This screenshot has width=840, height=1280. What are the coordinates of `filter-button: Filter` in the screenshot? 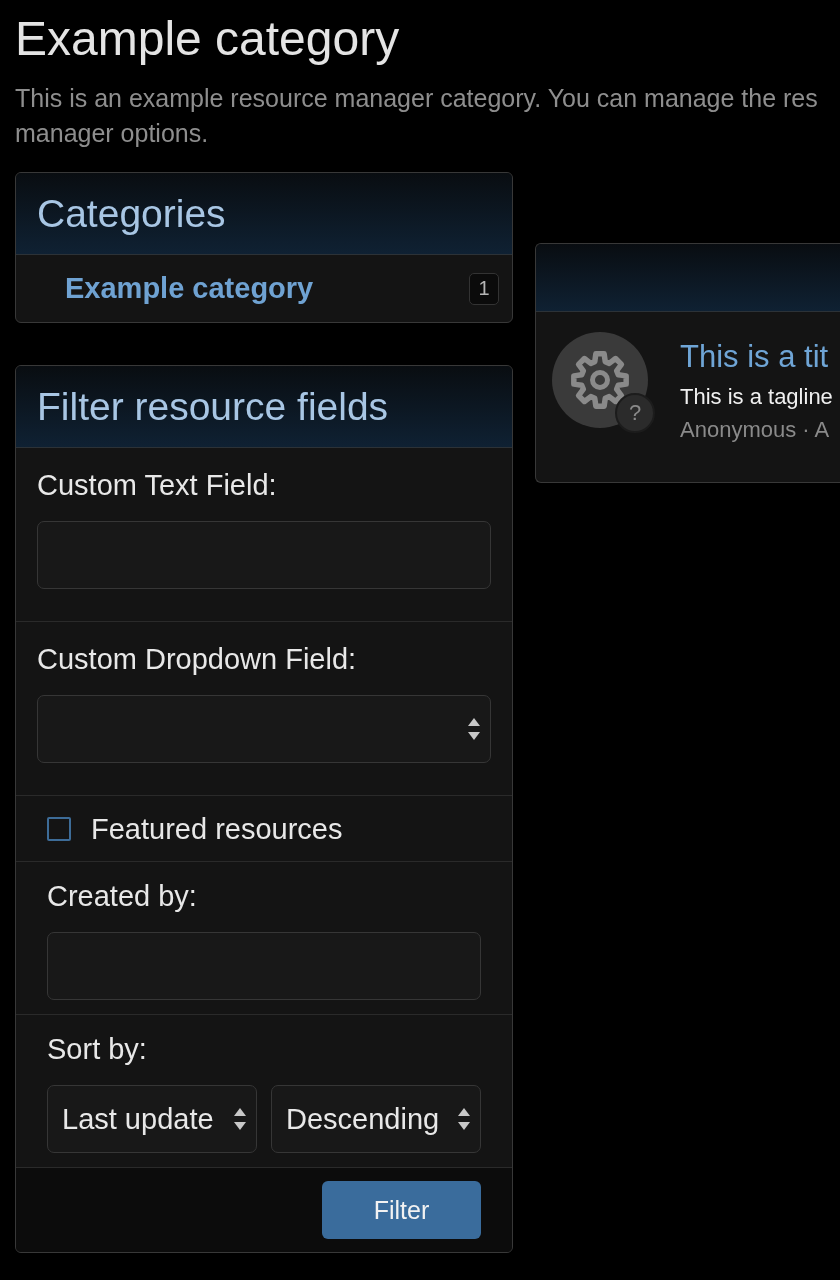 It's located at (401, 1210).